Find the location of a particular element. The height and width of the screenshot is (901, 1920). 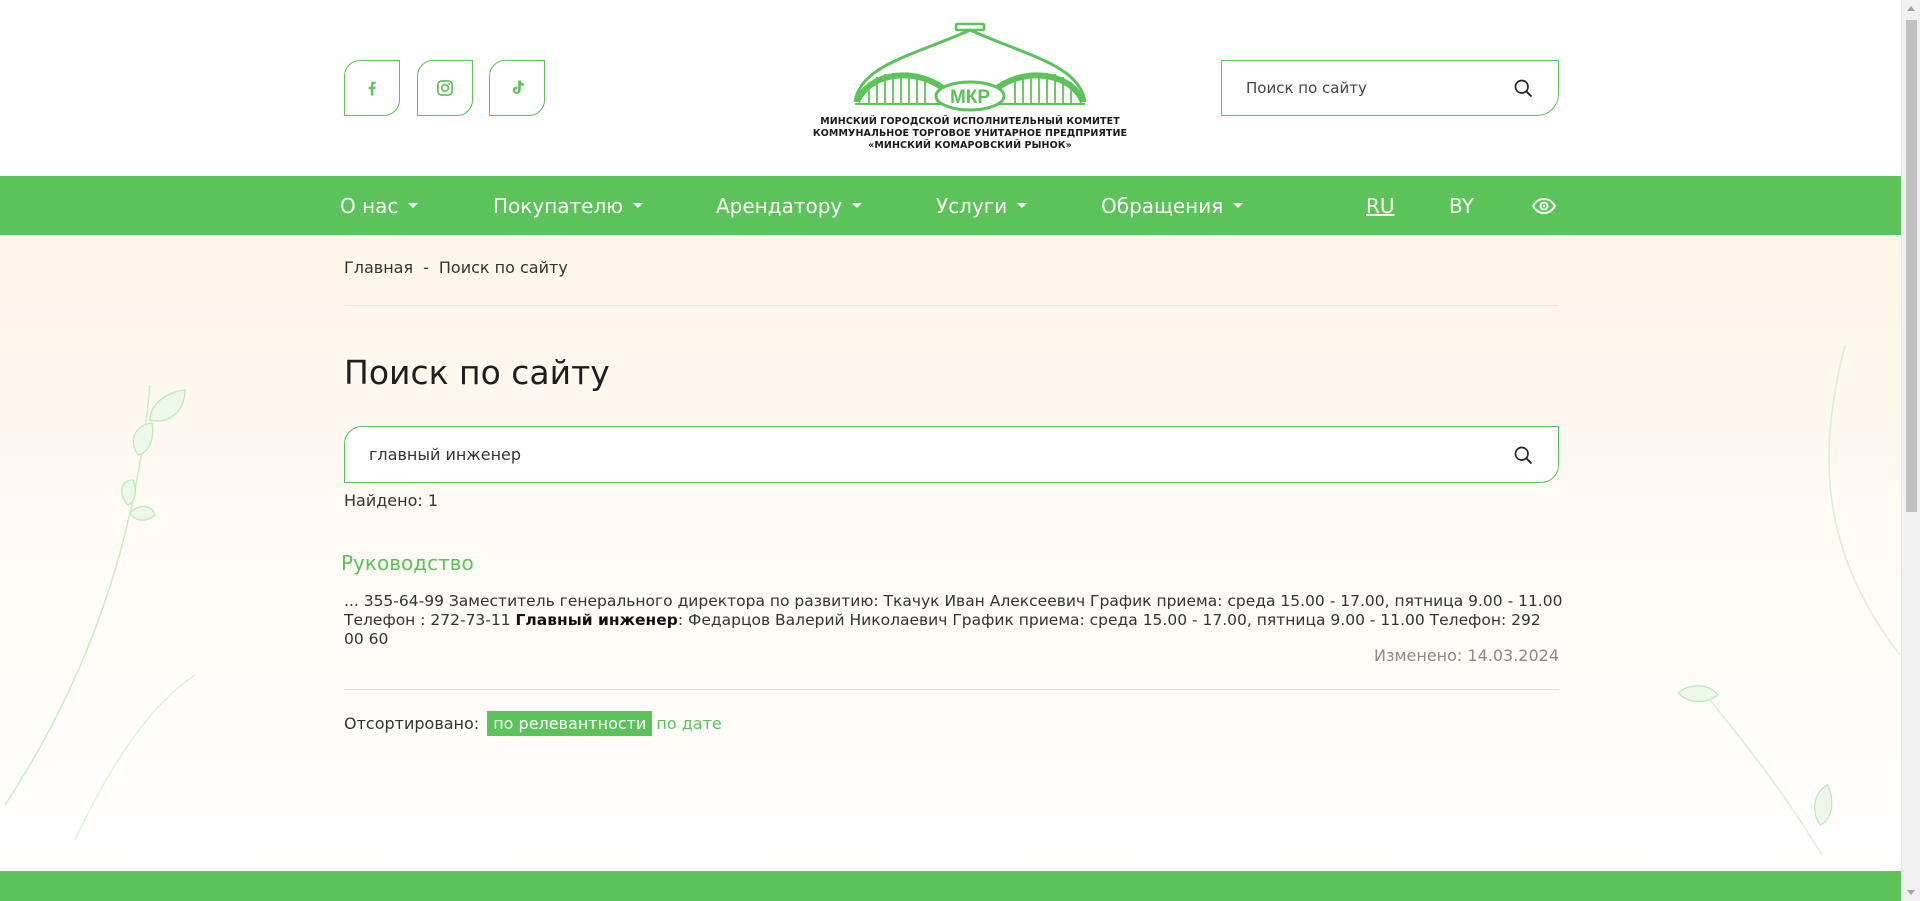

instagram-icon is located at coordinates (445, 88).